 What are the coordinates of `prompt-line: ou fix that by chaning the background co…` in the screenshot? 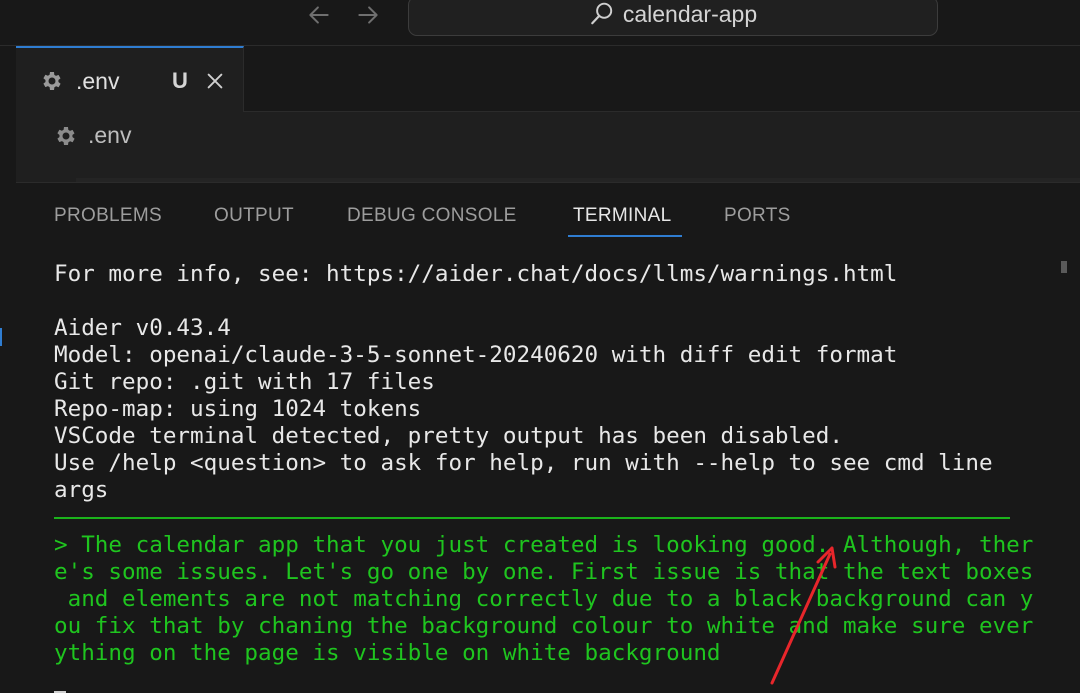 It's located at (544, 626).